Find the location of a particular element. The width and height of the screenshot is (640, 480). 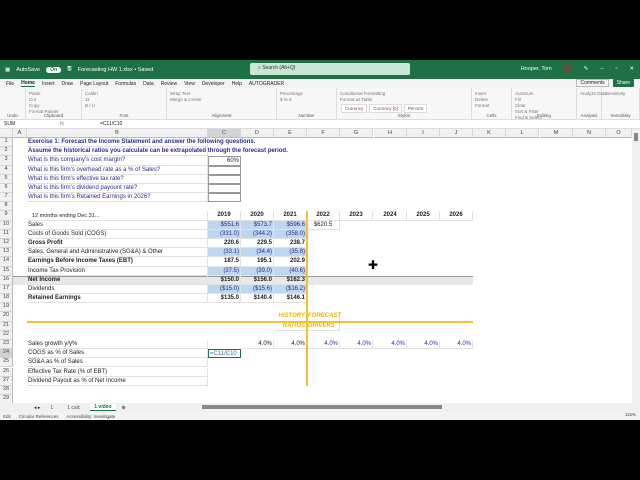

cell-D13: (34.4) is located at coordinates (257, 253).